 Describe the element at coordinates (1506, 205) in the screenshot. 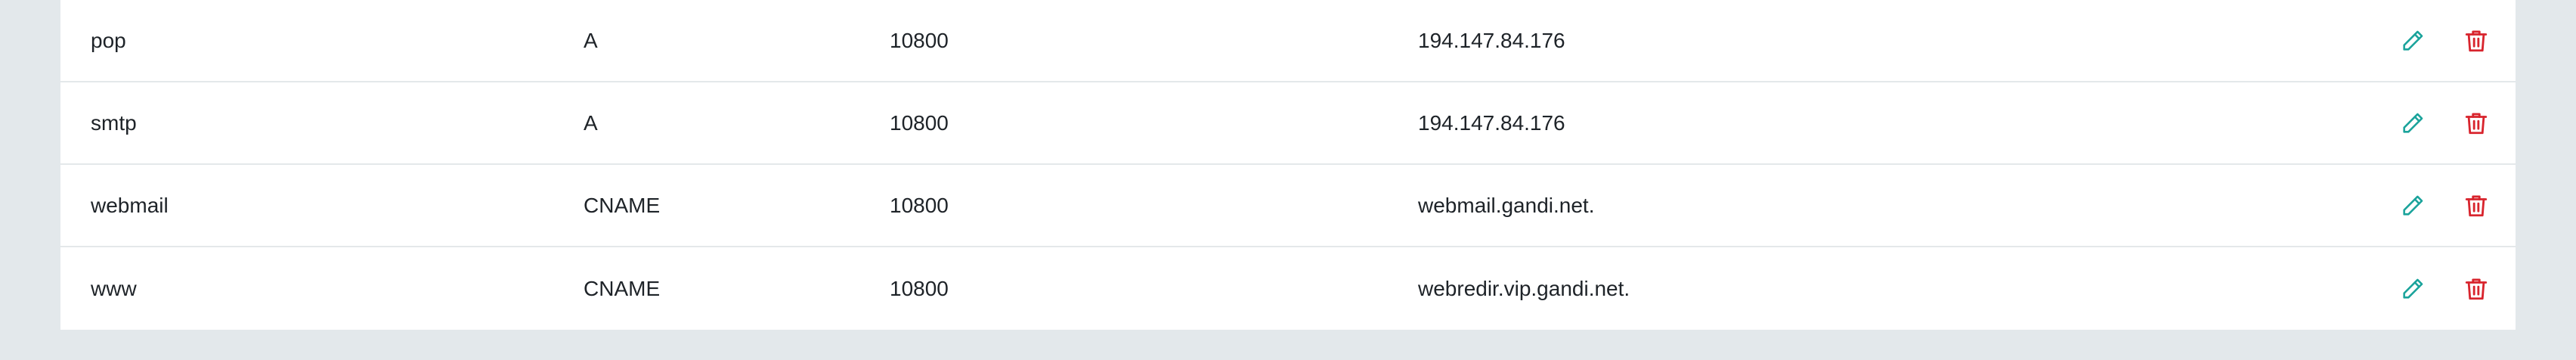

I see `record-value: webmail.gandi.net.` at that location.